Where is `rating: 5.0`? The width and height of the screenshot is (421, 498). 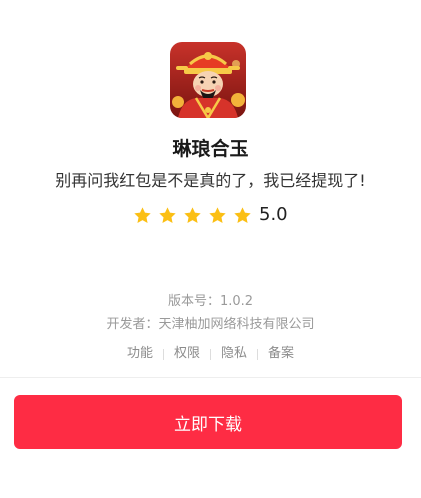 rating: 5.0 is located at coordinates (210, 215).